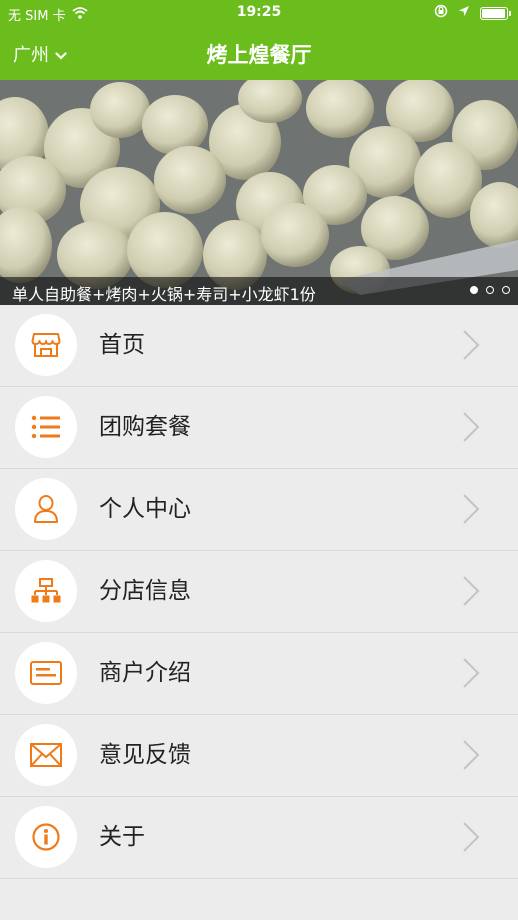  What do you see at coordinates (46, 591) in the screenshot?
I see `branch-tree-icon` at bounding box center [46, 591].